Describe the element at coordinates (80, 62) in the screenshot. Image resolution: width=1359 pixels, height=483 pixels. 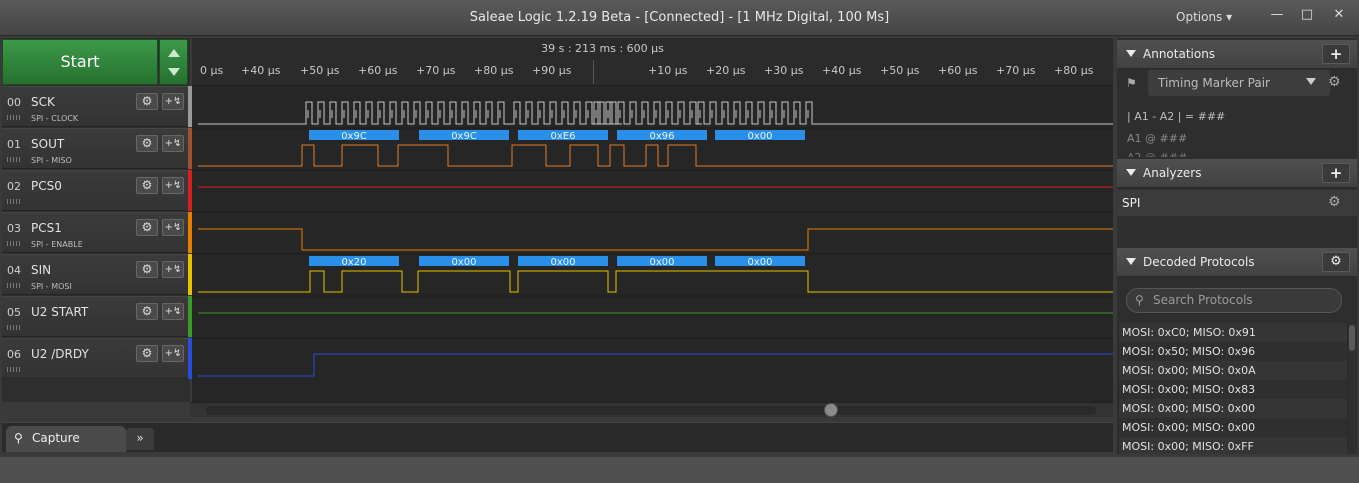
I see `start-button: Start` at that location.